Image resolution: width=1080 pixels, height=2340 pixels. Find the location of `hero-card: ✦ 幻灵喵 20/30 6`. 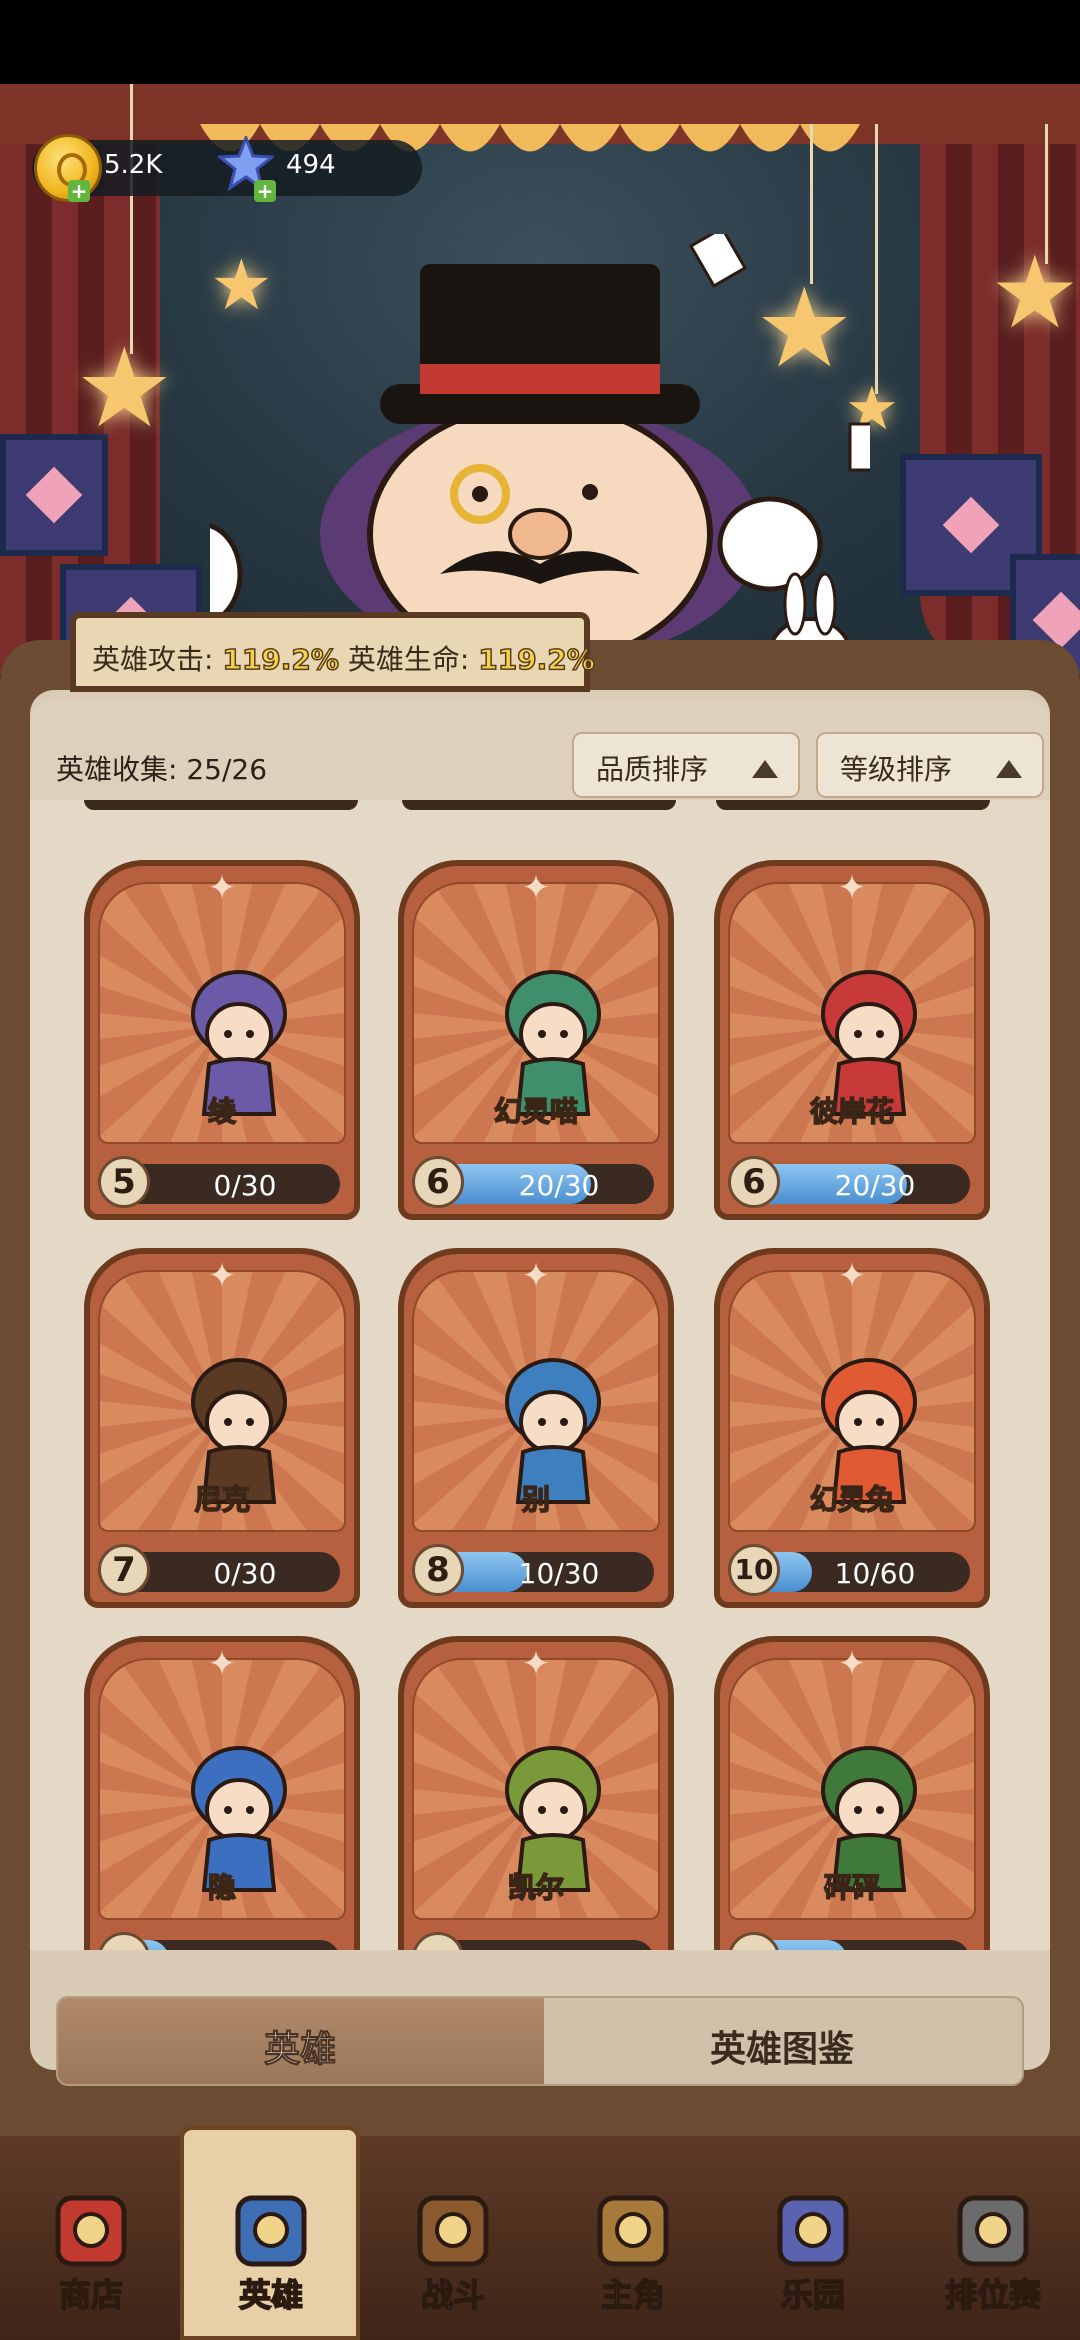

hero-card: ✦ 幻灵喵 20/30 6 is located at coordinates (536, 1040).